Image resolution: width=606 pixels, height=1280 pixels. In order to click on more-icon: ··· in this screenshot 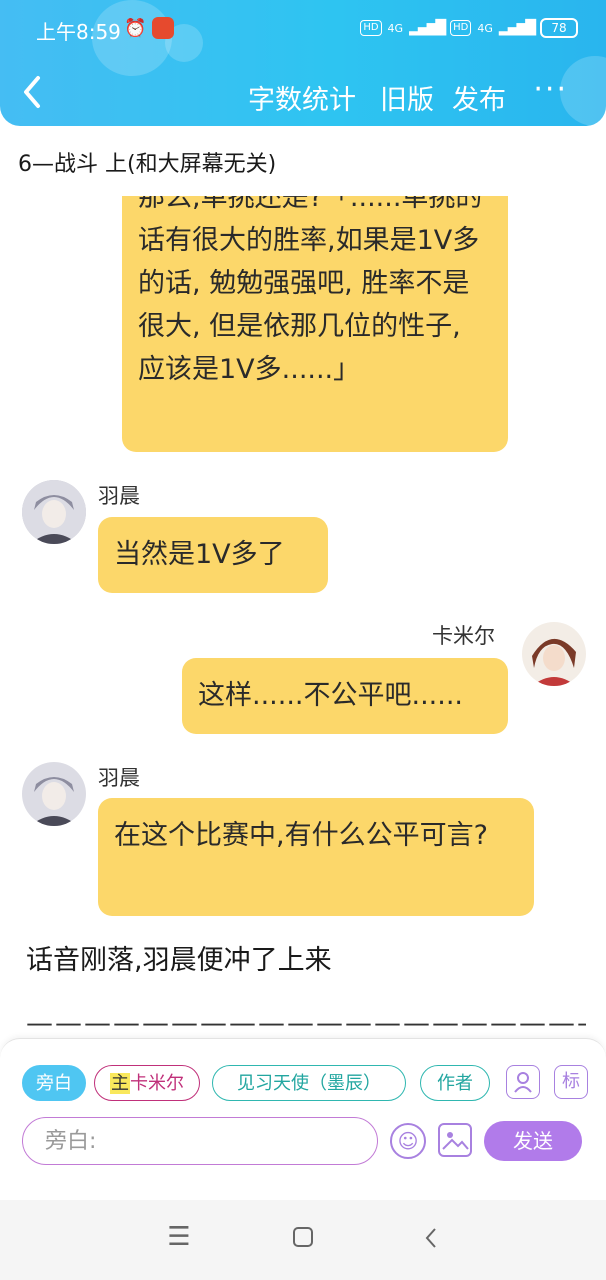, I will do `click(550, 89)`.